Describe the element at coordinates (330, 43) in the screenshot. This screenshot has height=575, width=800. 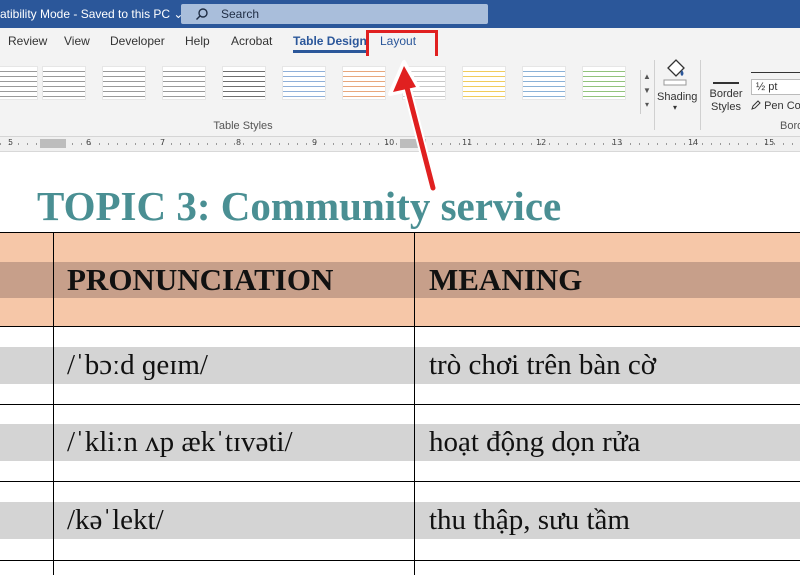
I see `tab-table-design: Table Design` at that location.